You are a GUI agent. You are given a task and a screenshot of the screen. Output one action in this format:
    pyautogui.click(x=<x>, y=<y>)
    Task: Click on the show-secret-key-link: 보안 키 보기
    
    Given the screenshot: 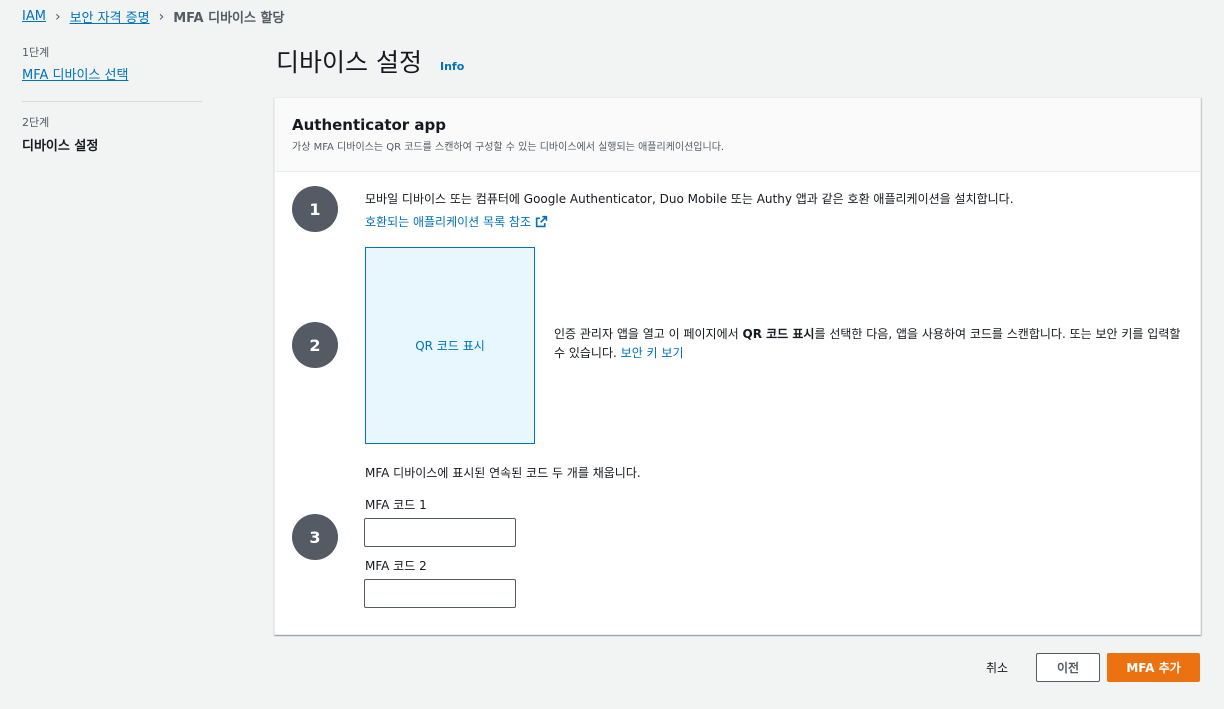 What is the action you would take?
    pyautogui.click(x=652, y=353)
    